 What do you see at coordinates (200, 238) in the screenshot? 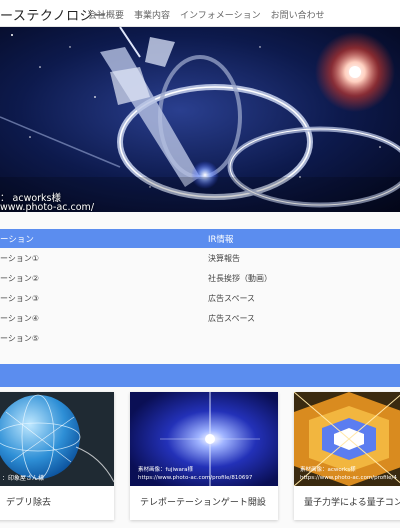
I see `table-header-row: ーション IR情報` at bounding box center [200, 238].